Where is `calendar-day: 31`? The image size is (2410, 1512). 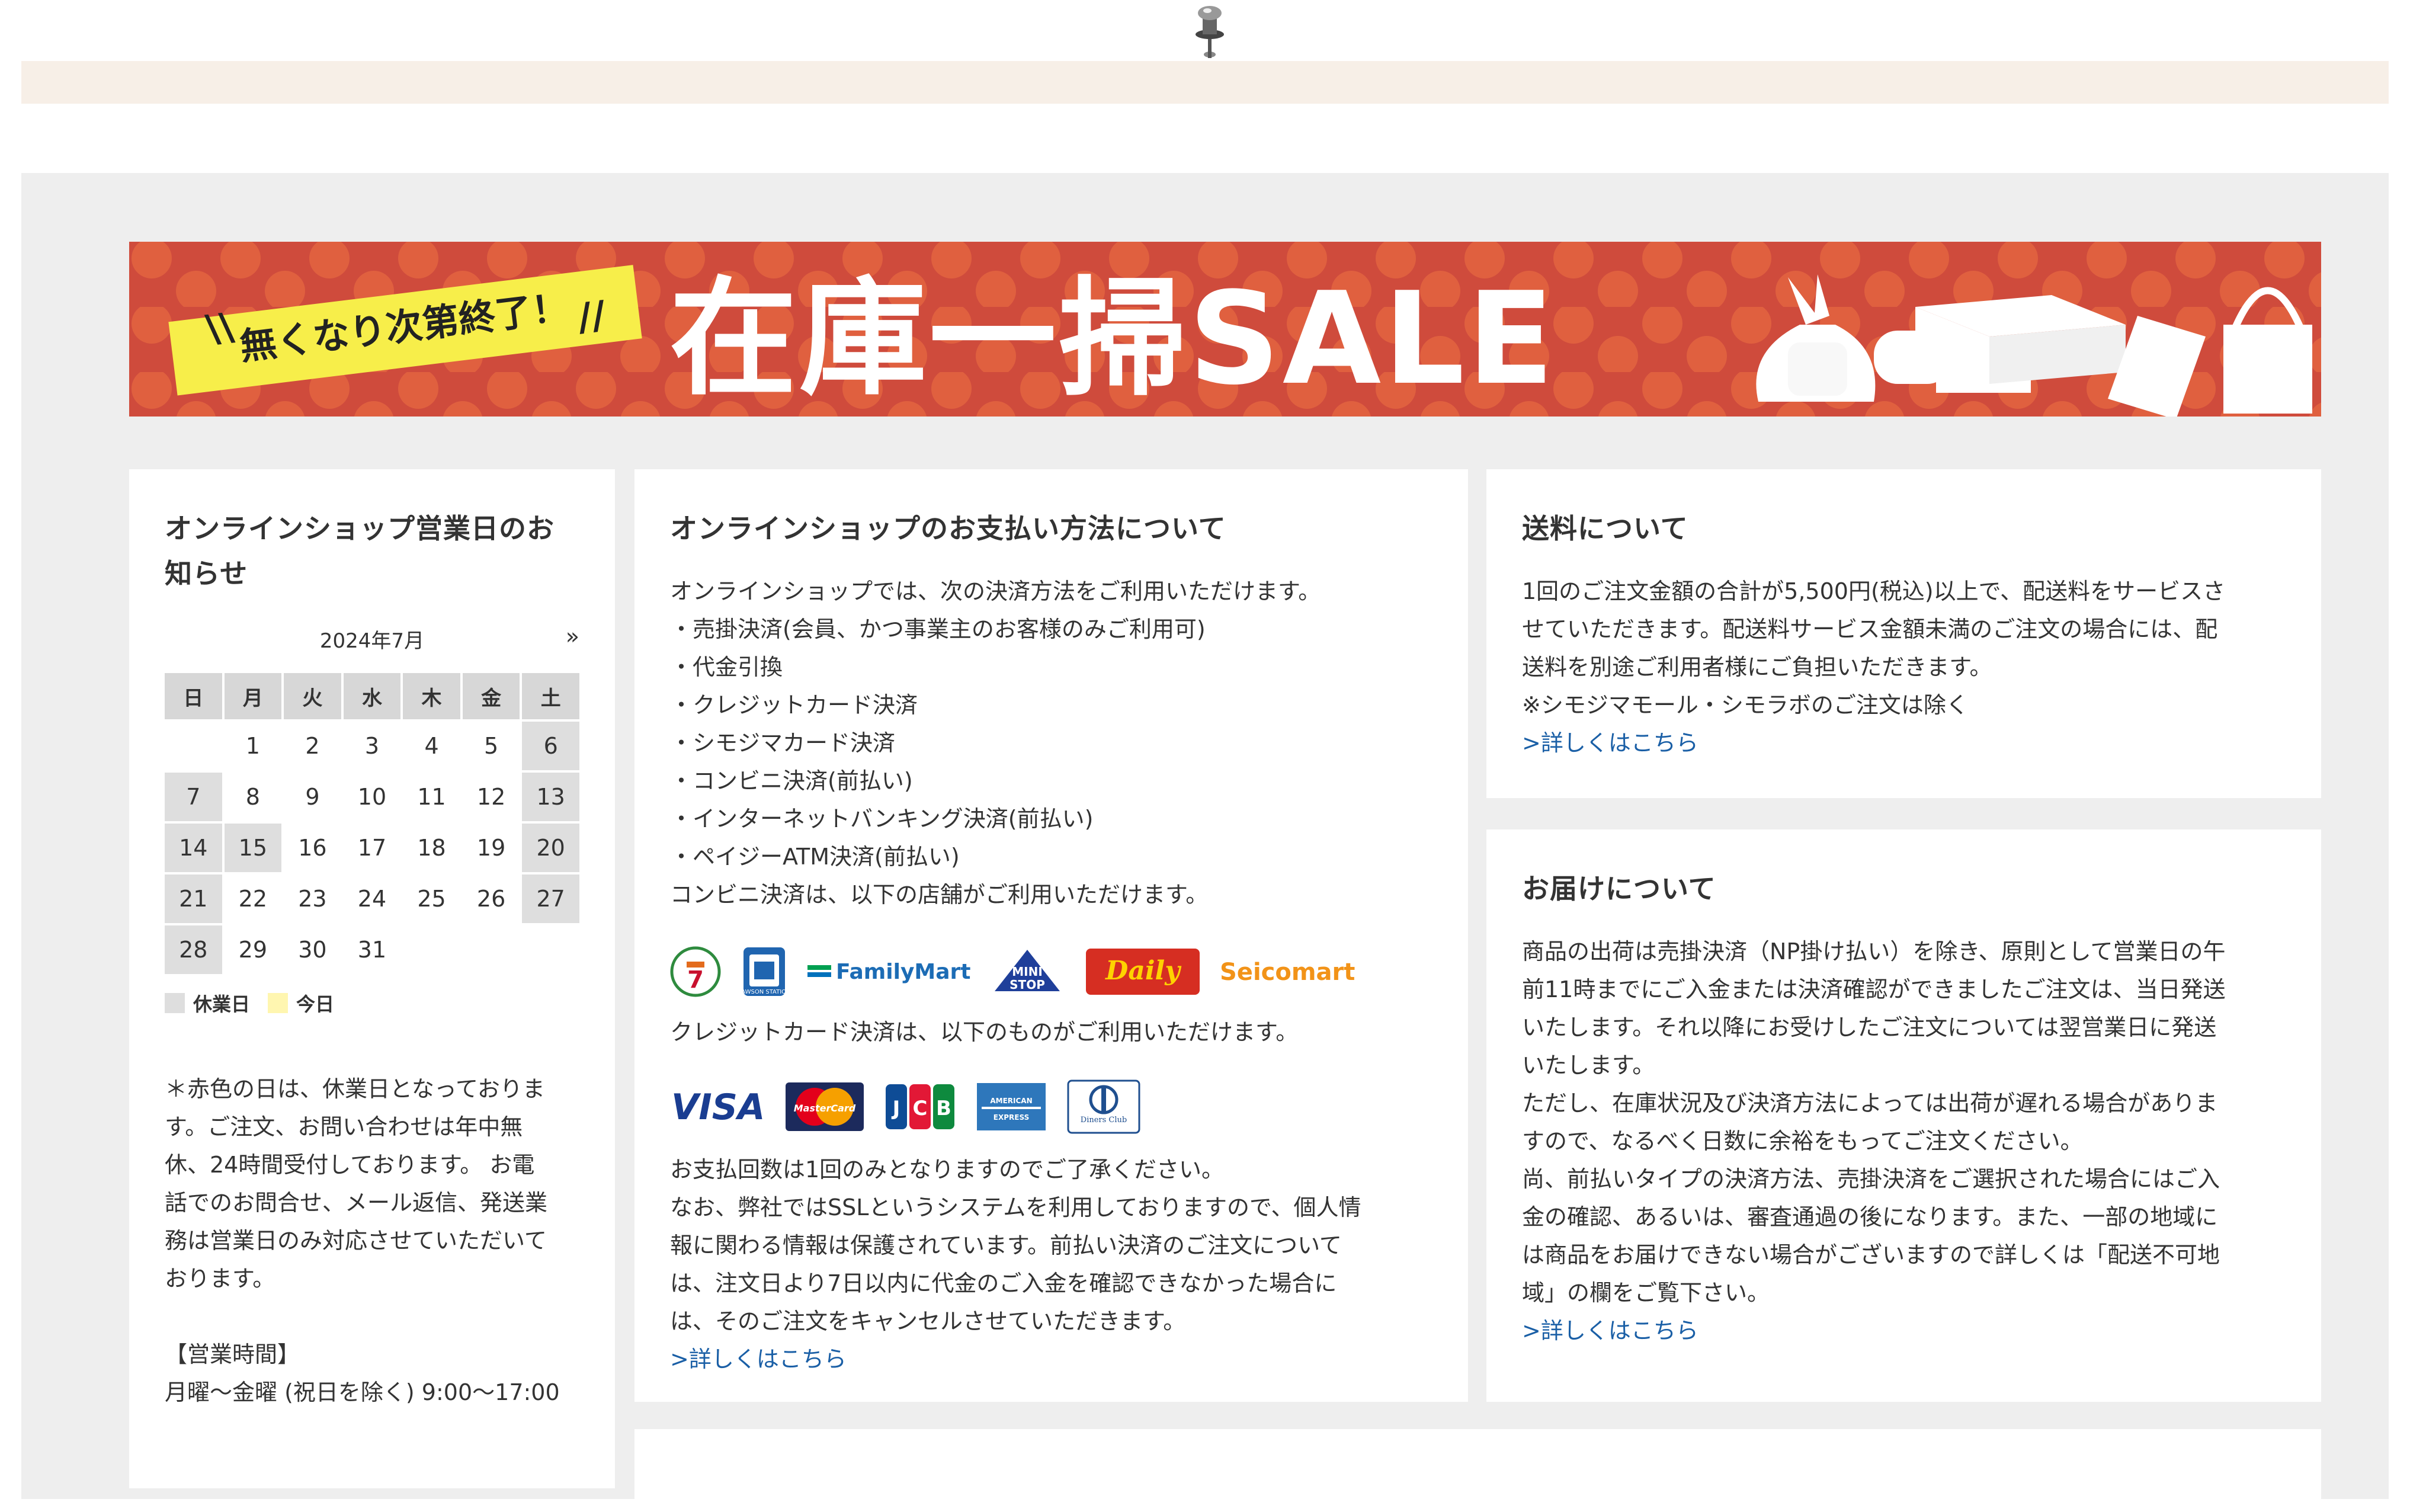
calendar-day: 31 is located at coordinates (372, 950).